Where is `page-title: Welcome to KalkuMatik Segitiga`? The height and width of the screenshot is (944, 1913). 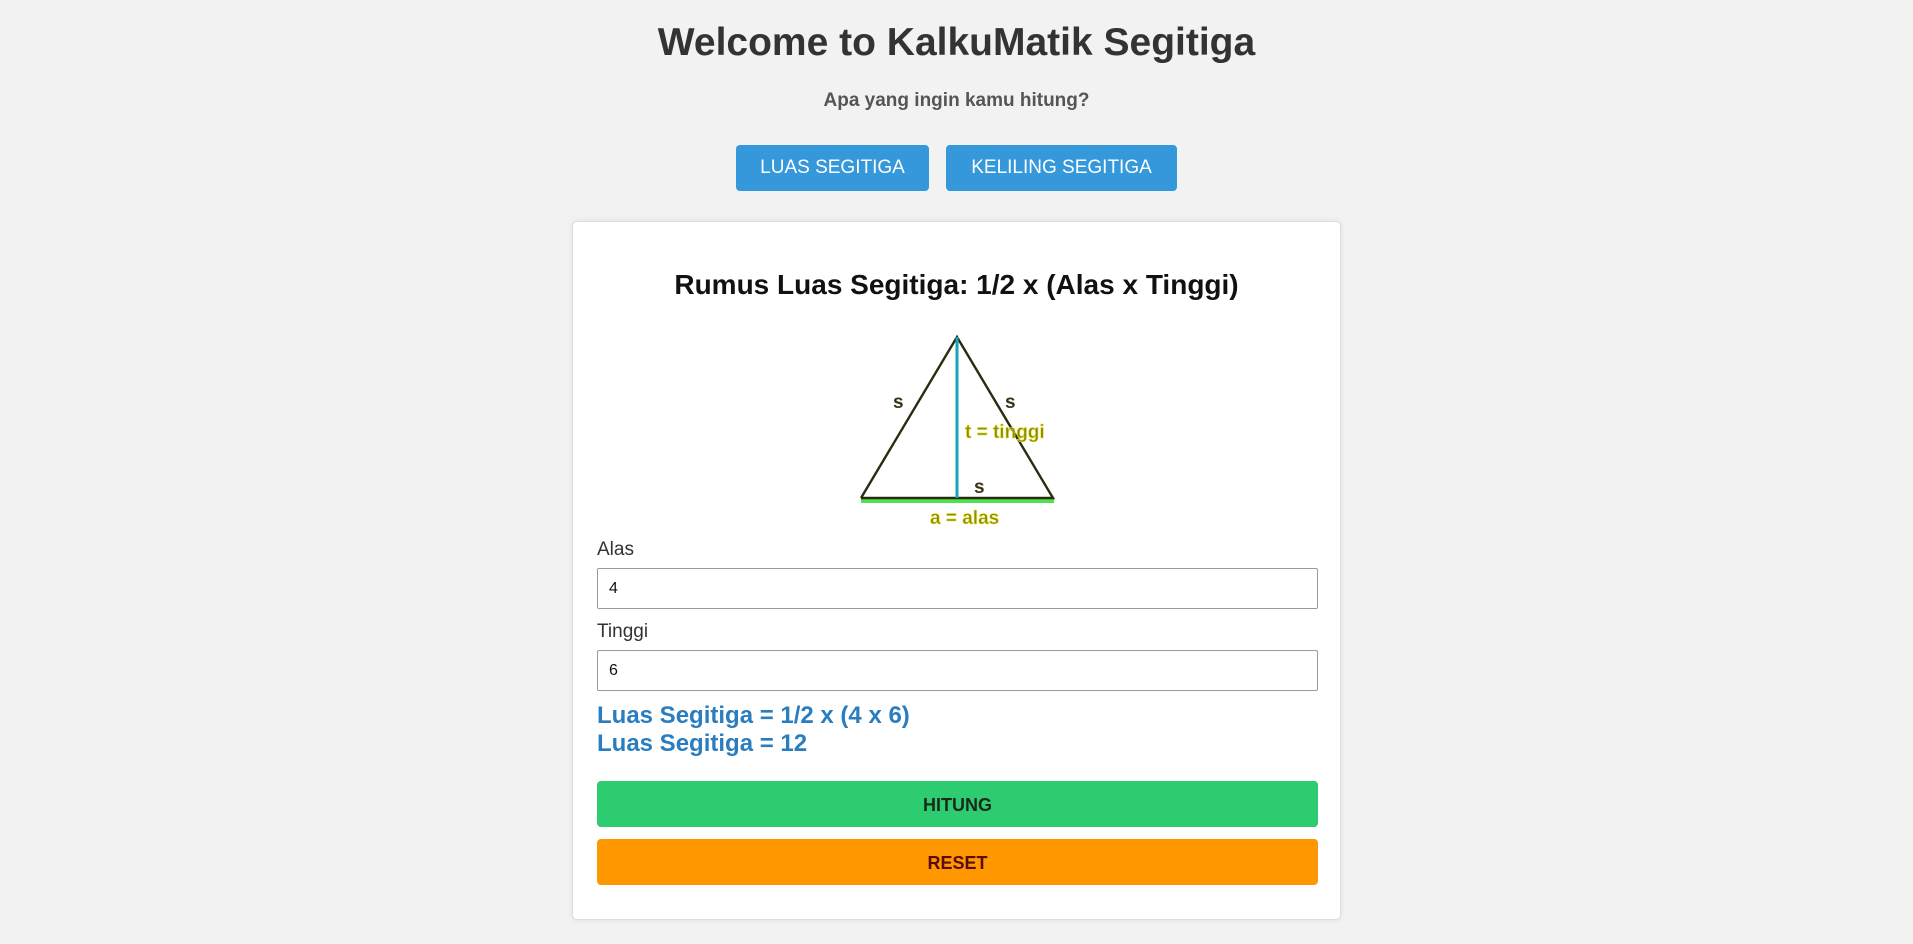
page-title: Welcome to KalkuMatik Segitiga is located at coordinates (956, 42).